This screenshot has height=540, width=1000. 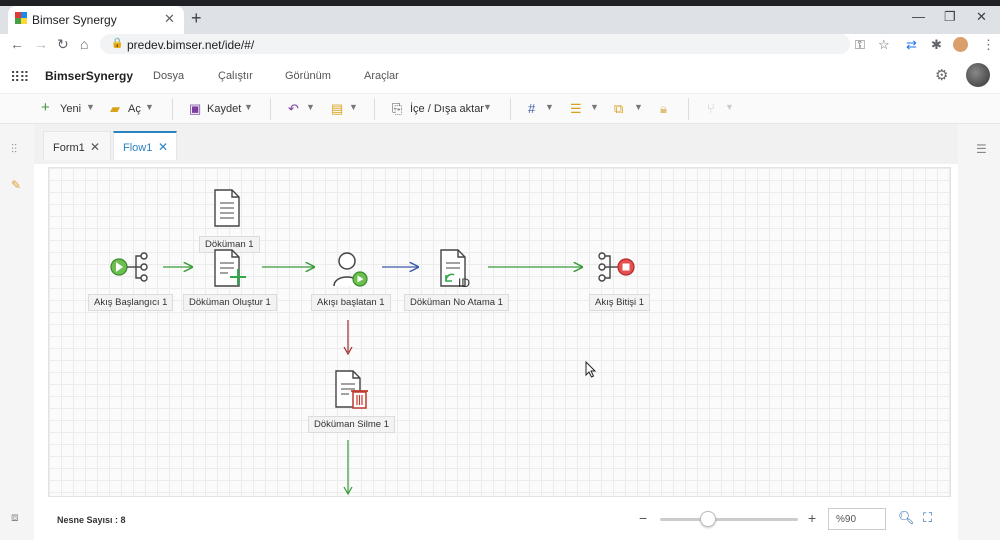 What do you see at coordinates (230, 268) in the screenshot?
I see `document-create-icon` at bounding box center [230, 268].